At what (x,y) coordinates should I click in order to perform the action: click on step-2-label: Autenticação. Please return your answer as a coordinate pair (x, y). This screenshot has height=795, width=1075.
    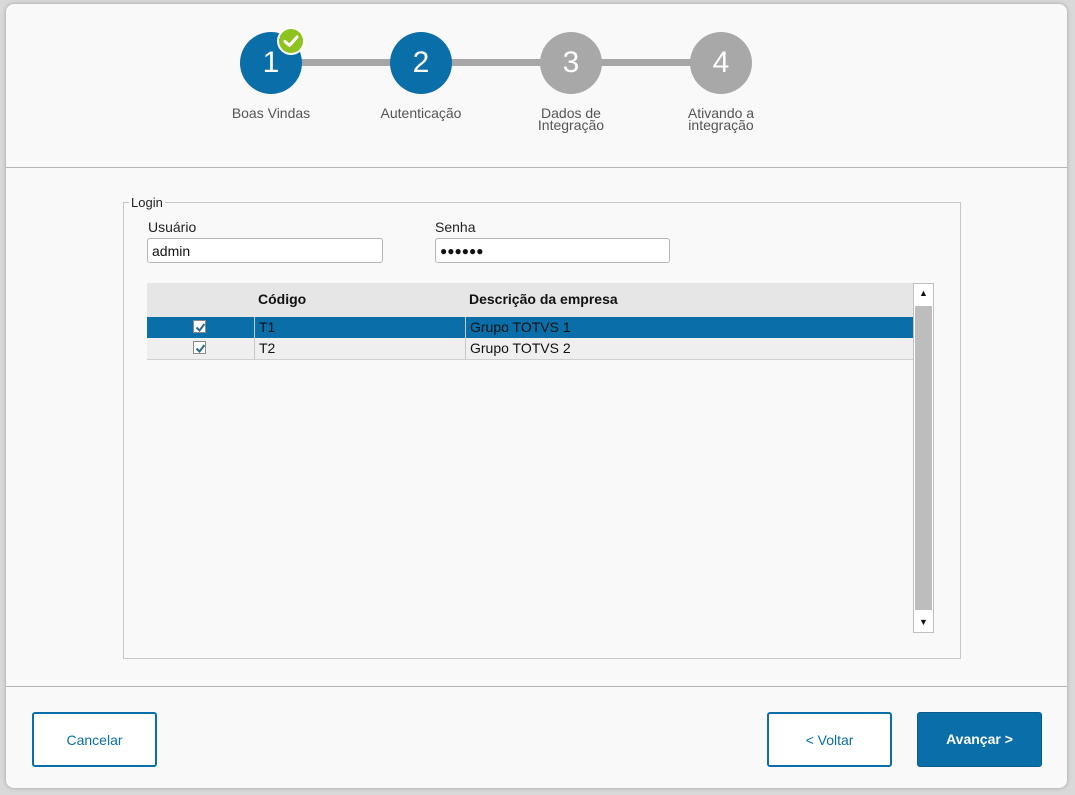
    Looking at the image, I should click on (421, 113).